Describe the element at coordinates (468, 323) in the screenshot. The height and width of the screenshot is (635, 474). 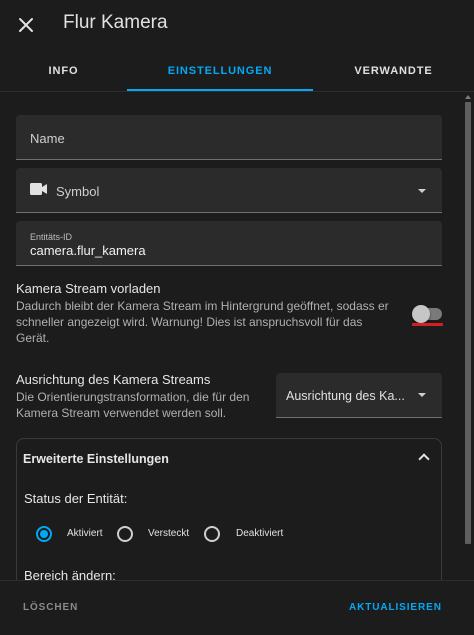
I see `scrollbar-thumb` at that location.